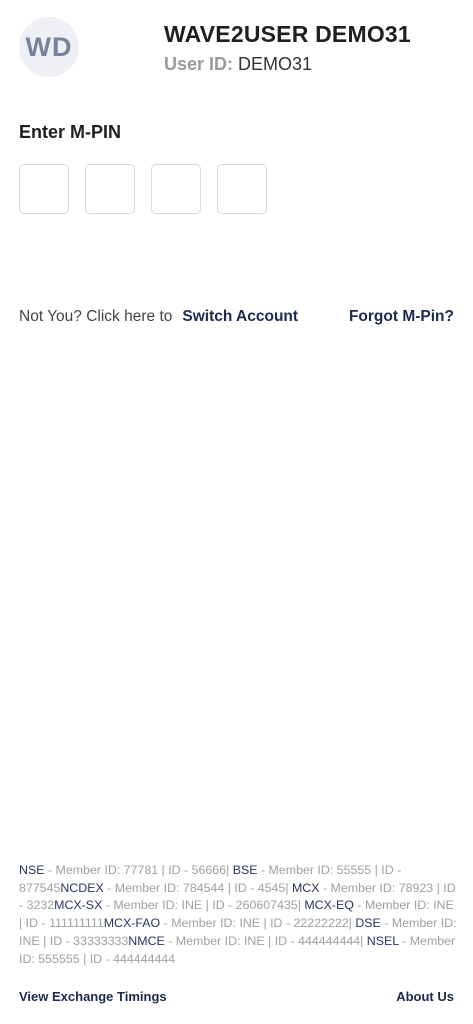  I want to click on footer-links: View Exchange Timings About Us, so click(236, 996).